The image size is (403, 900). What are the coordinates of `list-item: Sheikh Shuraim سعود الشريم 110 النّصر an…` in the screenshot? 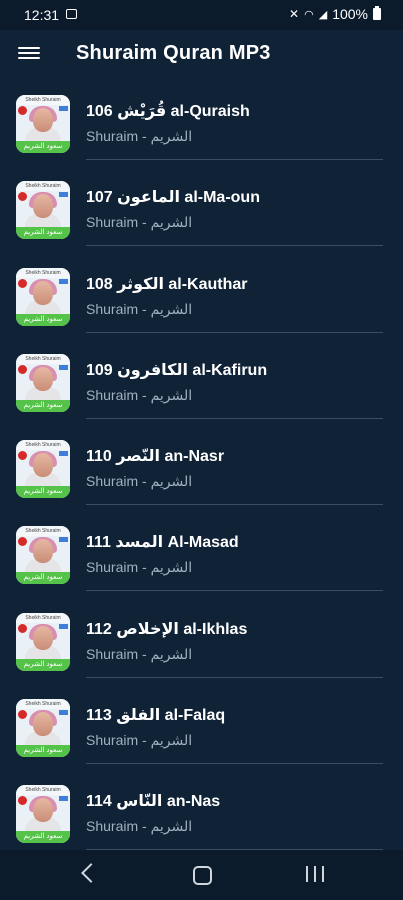 It's located at (201, 476).